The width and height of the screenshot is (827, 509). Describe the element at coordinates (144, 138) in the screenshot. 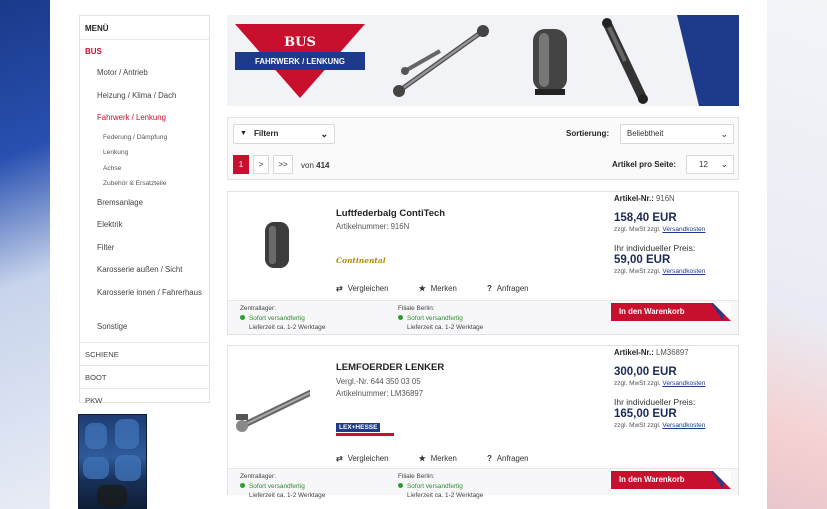

I see `sidebar-subitem-federung: Federung / Dämpfung` at that location.